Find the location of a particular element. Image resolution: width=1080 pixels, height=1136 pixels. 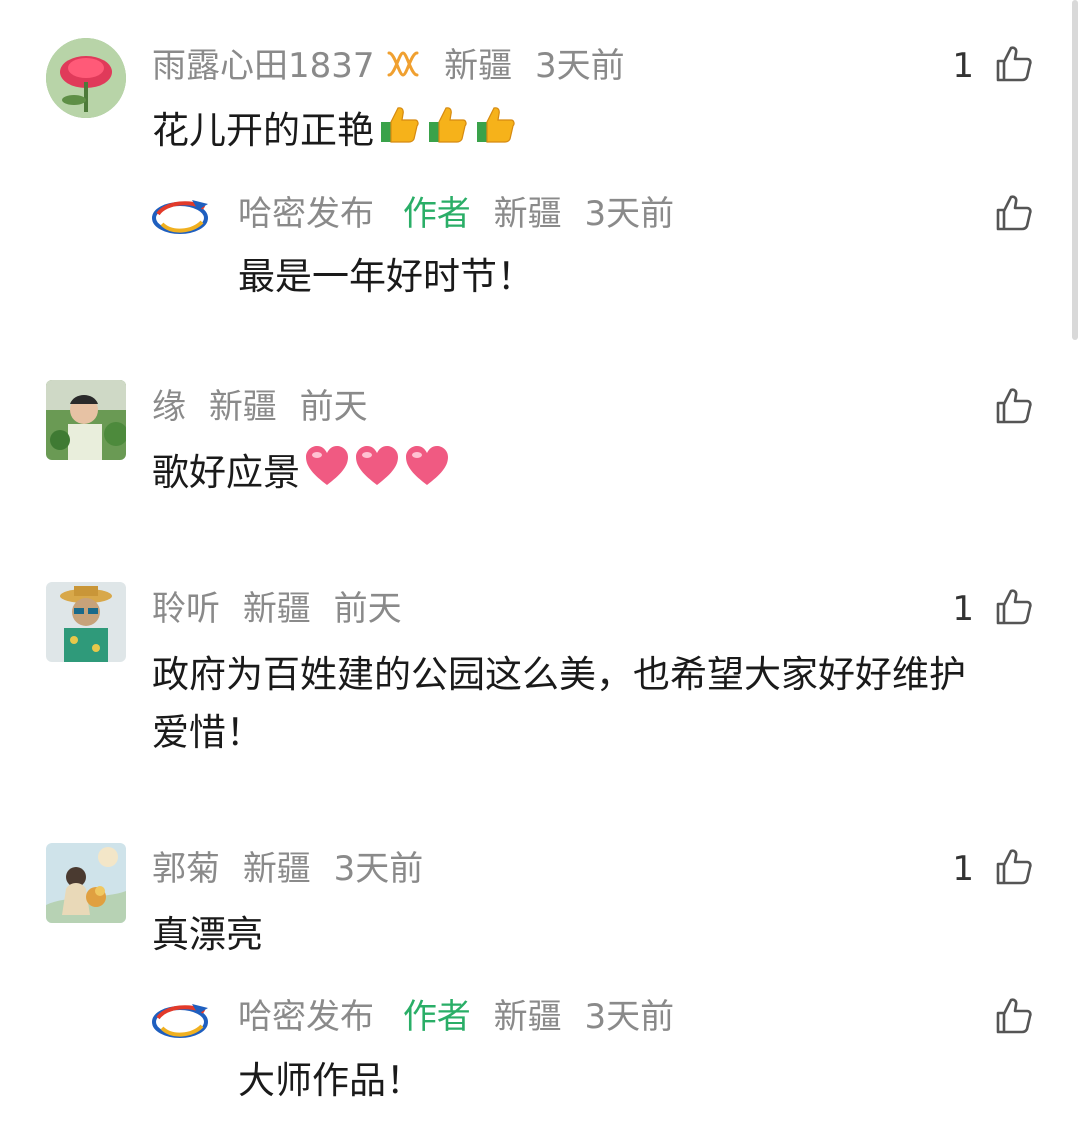

comment-text: 歌好应景 is located at coordinates (301, 474).